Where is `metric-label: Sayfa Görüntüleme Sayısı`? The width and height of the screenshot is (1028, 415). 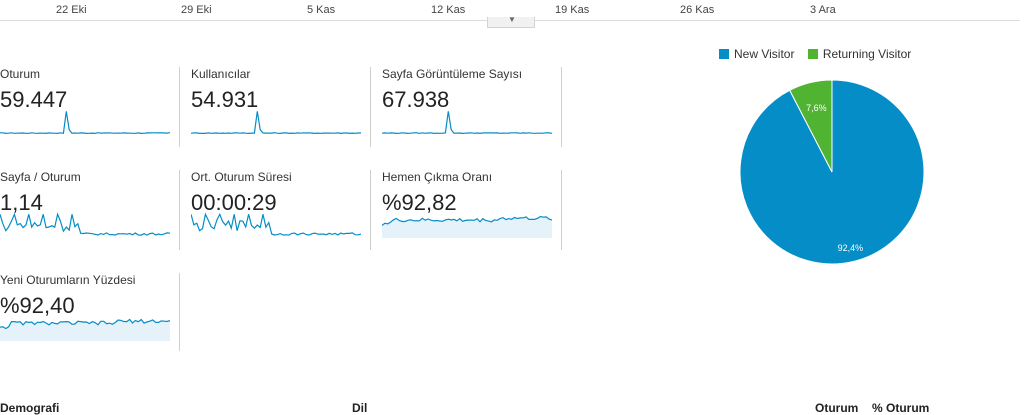
metric-label: Sayfa Görüntüleme Sayısı is located at coordinates (452, 74).